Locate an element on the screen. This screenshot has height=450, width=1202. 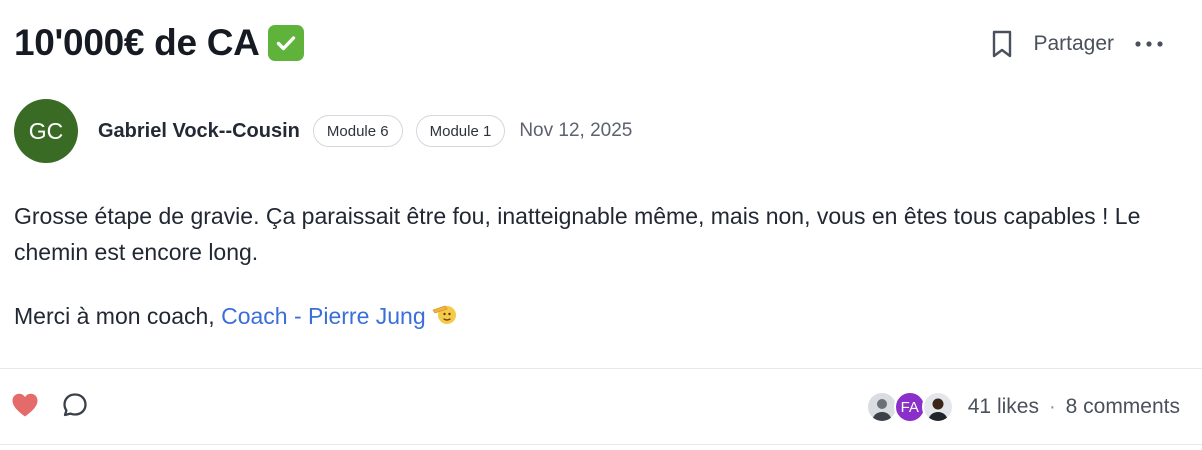
thanks-text: Merci à mon coach, is located at coordinates (114, 316).